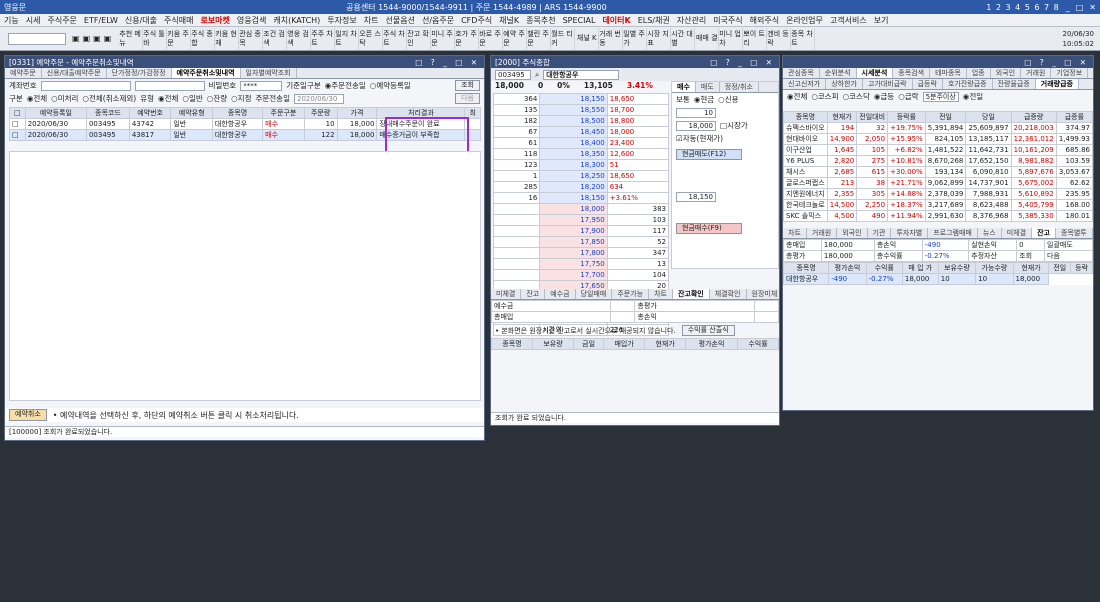 The image size is (1100, 602). What do you see at coordinates (795, 233) in the screenshot?
I see `tab: 차트` at bounding box center [795, 233].